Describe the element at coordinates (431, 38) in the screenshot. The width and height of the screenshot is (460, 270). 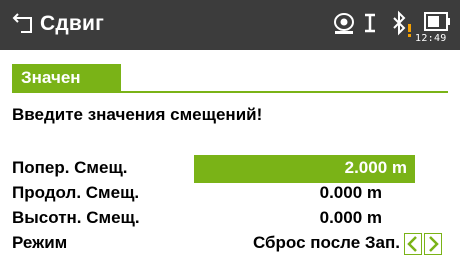
I see `clock-time: 12:49` at that location.